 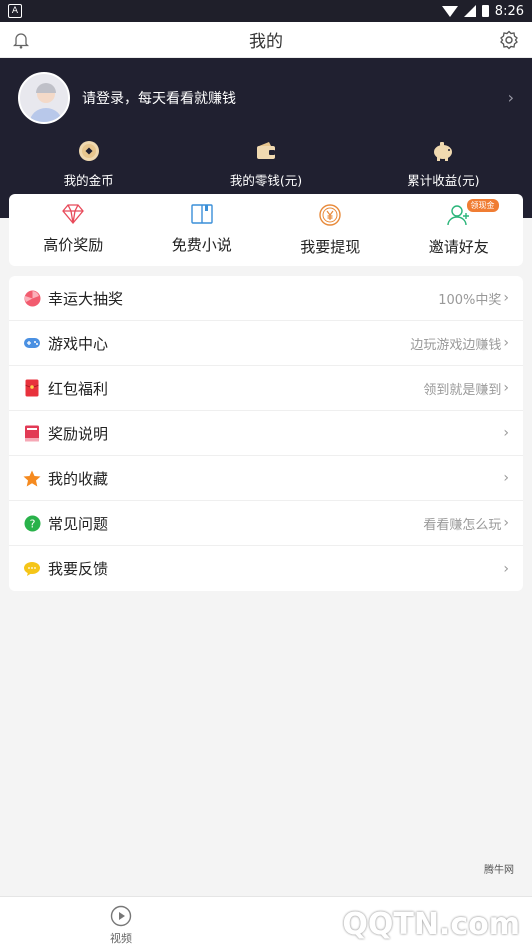 What do you see at coordinates (266, 11) in the screenshot?
I see `status-bar: A 8:26` at bounding box center [266, 11].